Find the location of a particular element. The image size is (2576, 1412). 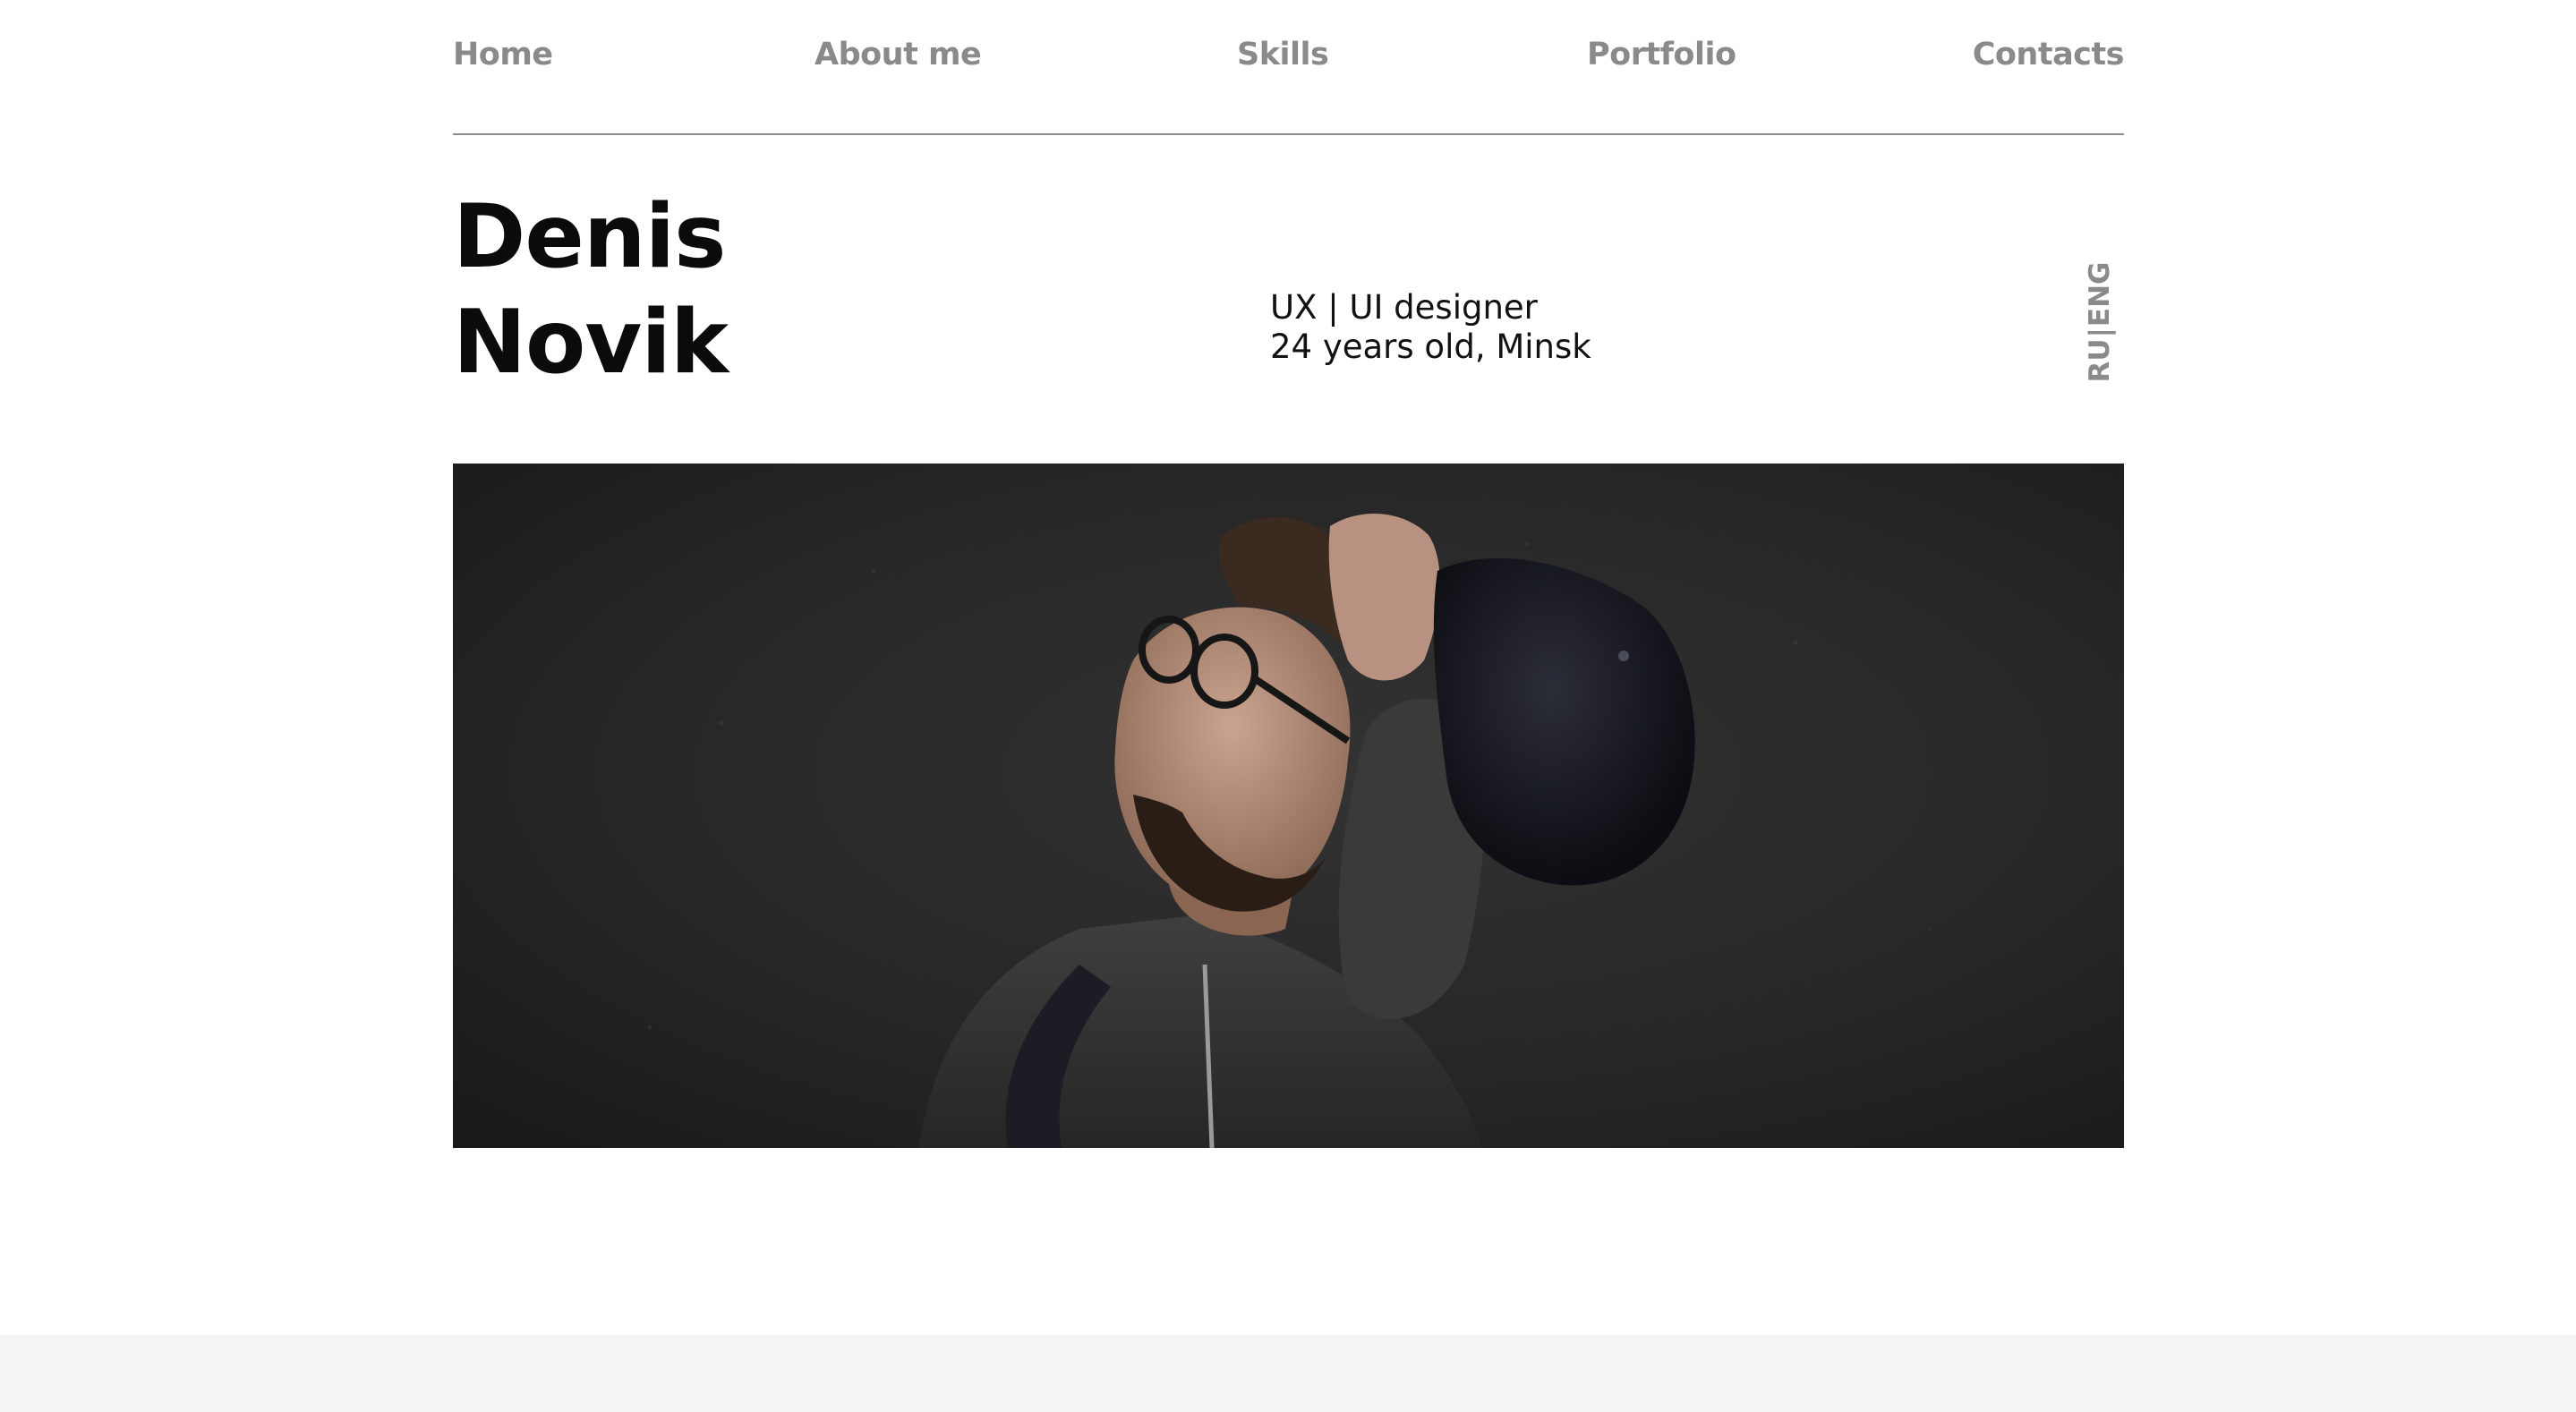

nav-home-link: Home is located at coordinates (503, 54).